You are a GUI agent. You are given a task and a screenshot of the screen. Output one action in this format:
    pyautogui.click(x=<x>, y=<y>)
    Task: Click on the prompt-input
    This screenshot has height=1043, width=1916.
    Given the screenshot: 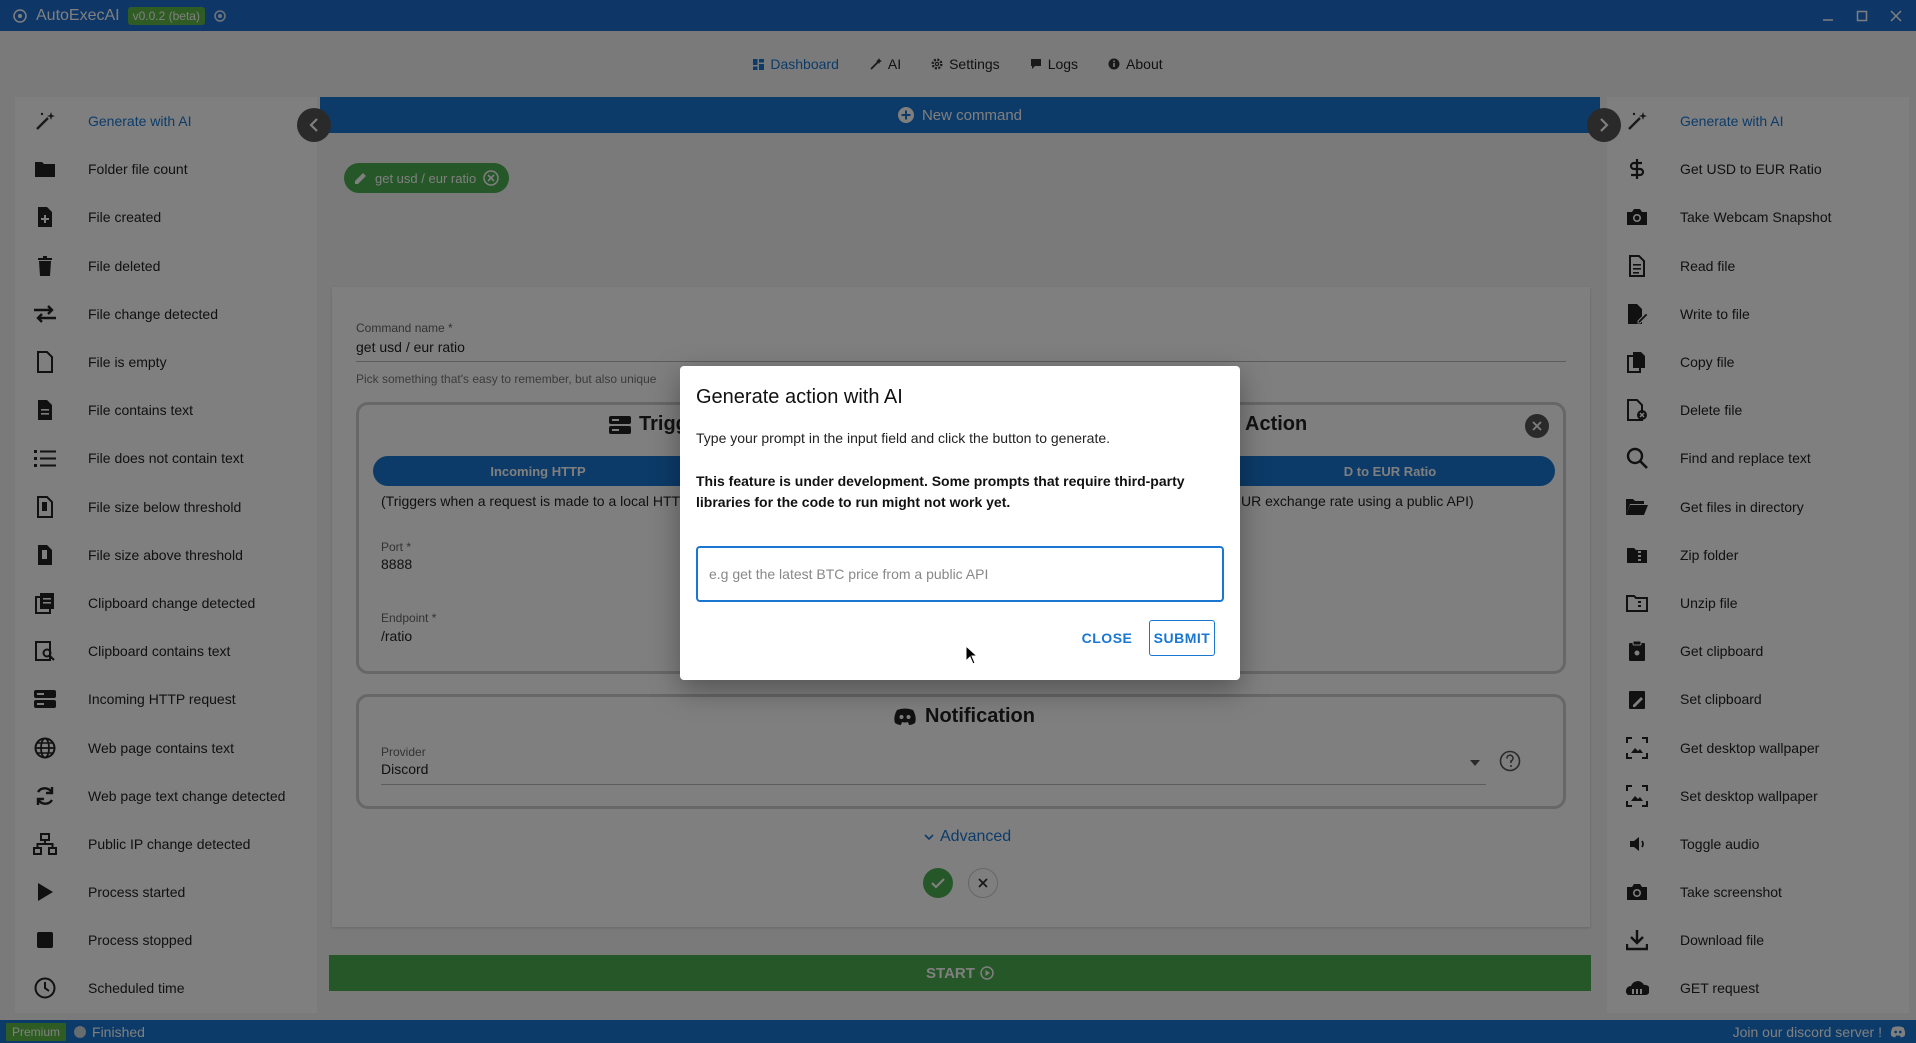 What is the action you would take?
    pyautogui.click(x=960, y=574)
    